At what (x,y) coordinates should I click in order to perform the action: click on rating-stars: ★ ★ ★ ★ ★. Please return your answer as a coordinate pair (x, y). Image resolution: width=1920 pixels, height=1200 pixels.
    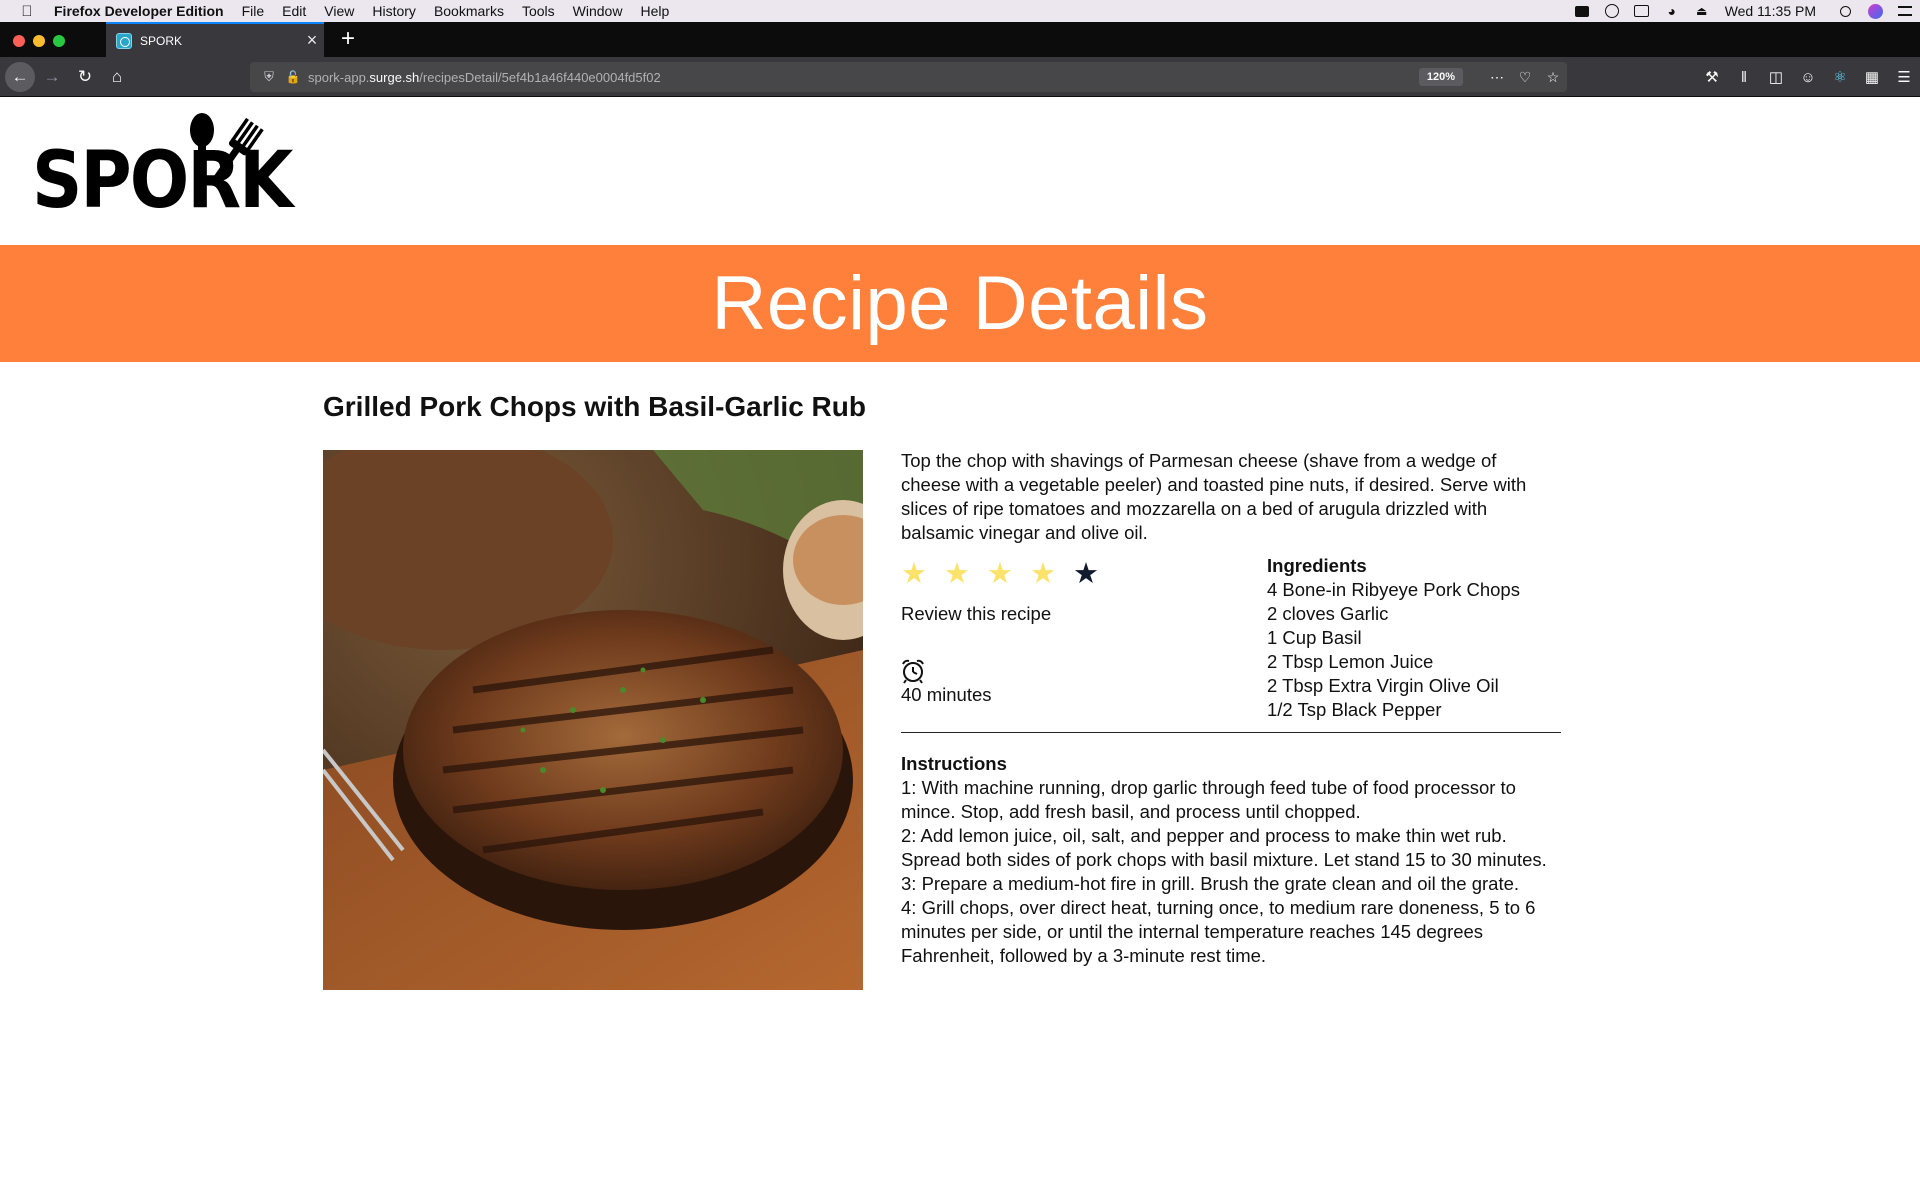
    Looking at the image, I should click on (1008, 574).